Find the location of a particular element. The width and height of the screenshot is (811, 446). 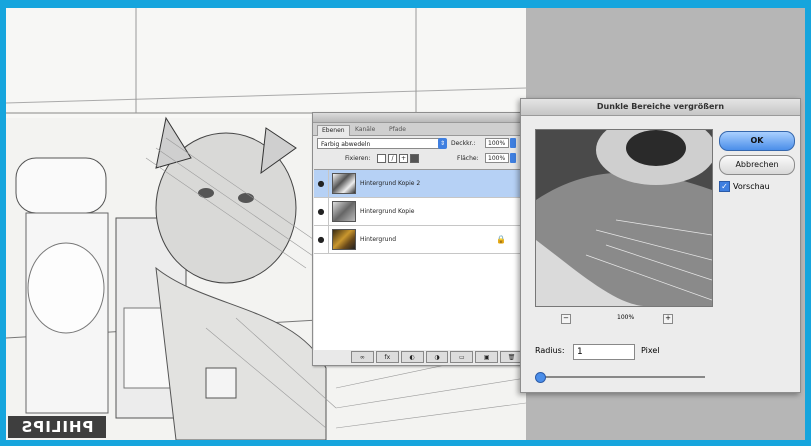

layer-row: ● Hintergrund 🔒 is located at coordinates (420, 240).